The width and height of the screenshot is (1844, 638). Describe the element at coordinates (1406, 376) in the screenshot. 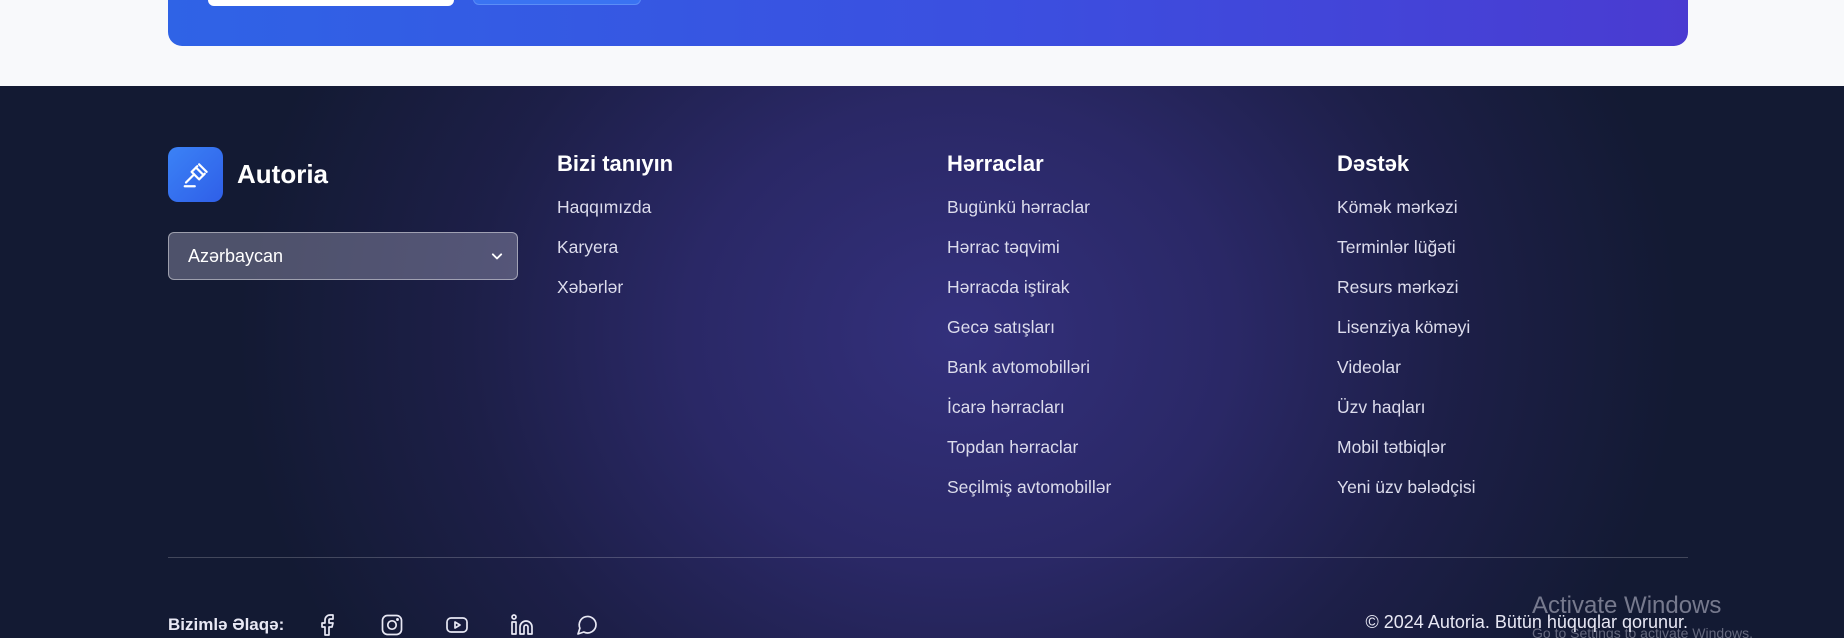

I see `footer-link: Videolar` at that location.